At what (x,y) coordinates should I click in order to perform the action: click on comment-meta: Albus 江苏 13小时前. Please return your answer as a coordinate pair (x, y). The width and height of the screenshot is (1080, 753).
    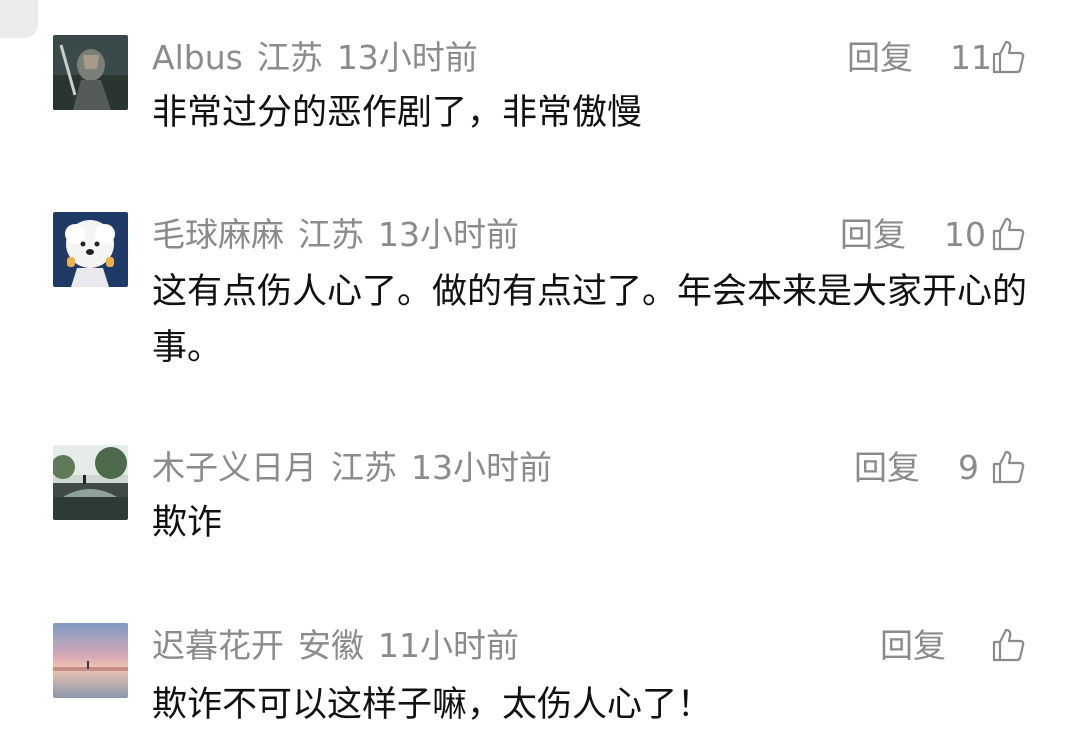
    Looking at the image, I should click on (322, 58).